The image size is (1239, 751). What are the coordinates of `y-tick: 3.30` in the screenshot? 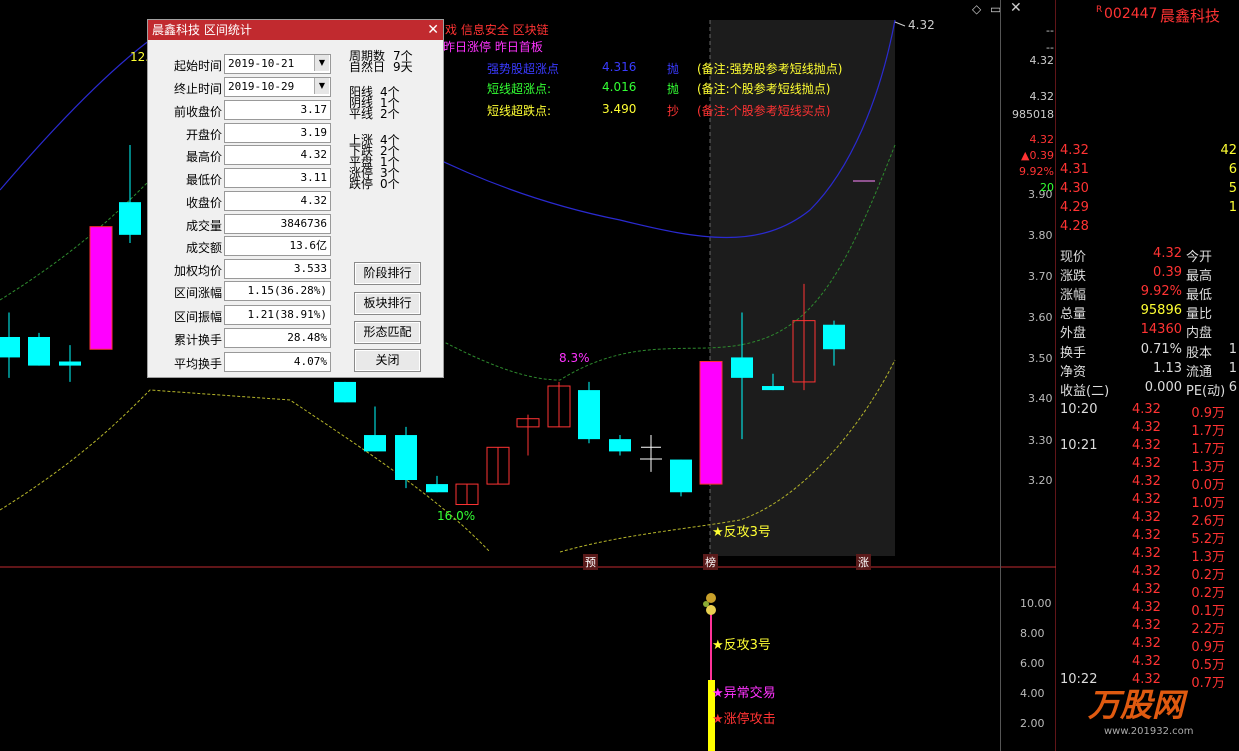 It's located at (1040, 440).